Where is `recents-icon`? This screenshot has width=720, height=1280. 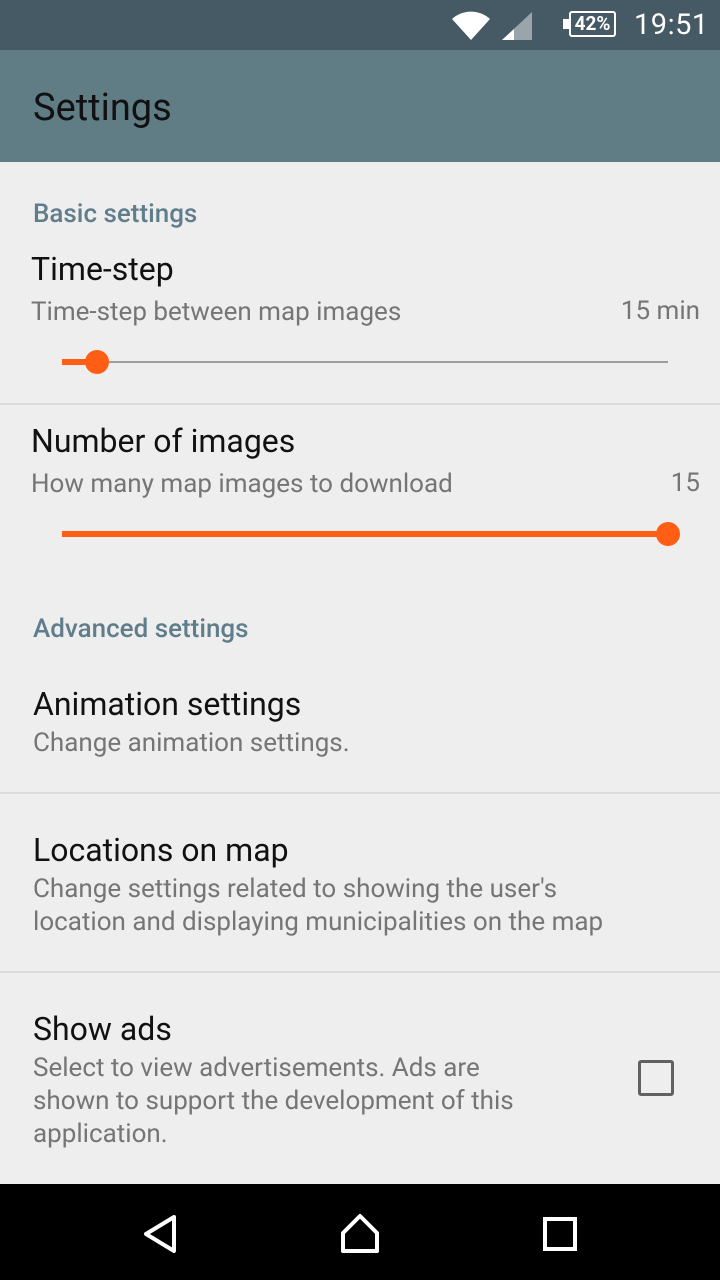 recents-icon is located at coordinates (560, 1234).